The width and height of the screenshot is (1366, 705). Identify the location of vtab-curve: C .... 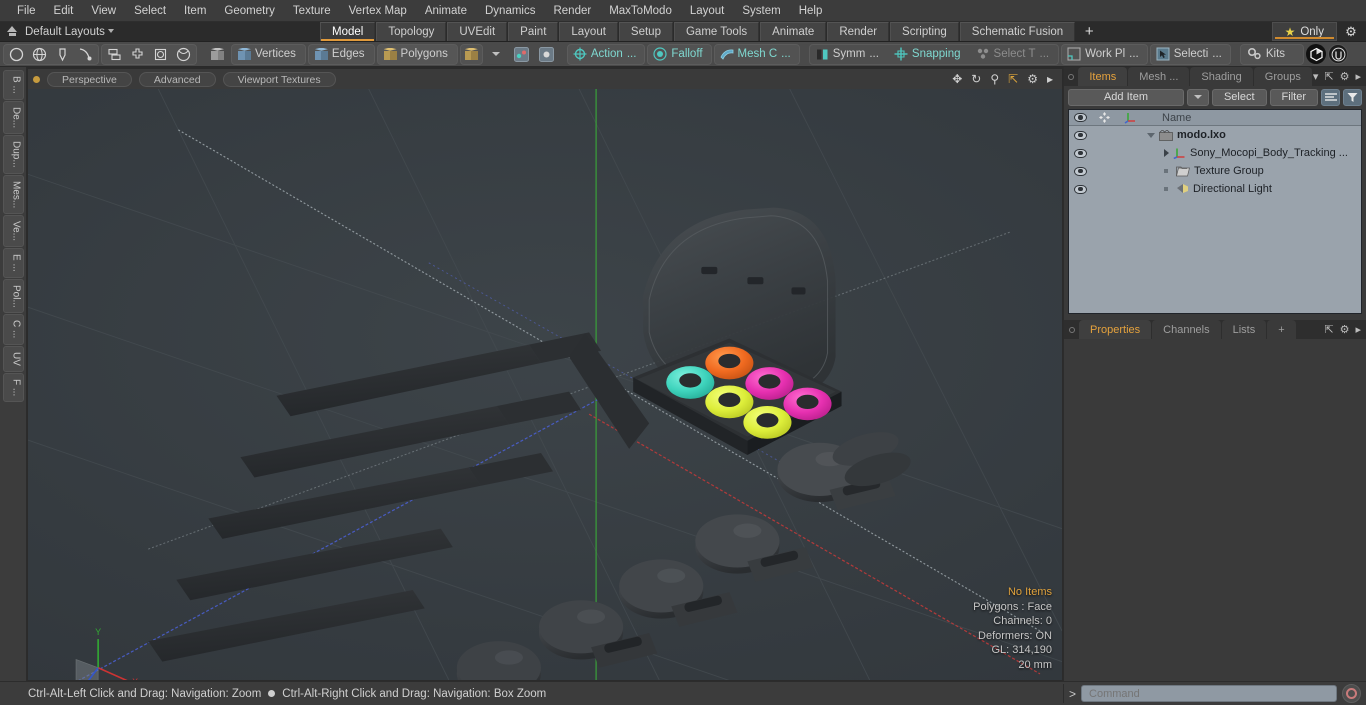
(13, 329).